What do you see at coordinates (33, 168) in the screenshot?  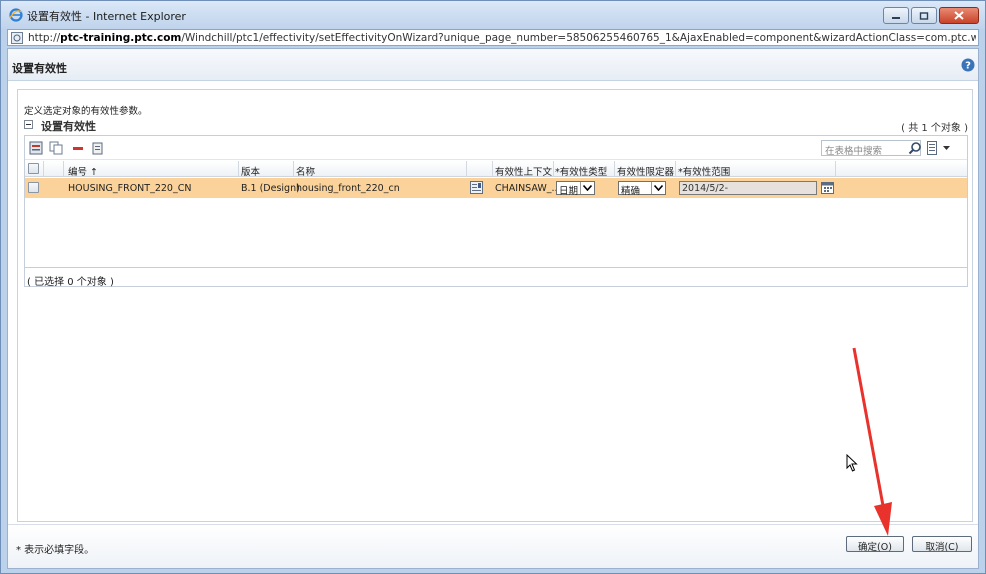 I see `select-all-checkbox` at bounding box center [33, 168].